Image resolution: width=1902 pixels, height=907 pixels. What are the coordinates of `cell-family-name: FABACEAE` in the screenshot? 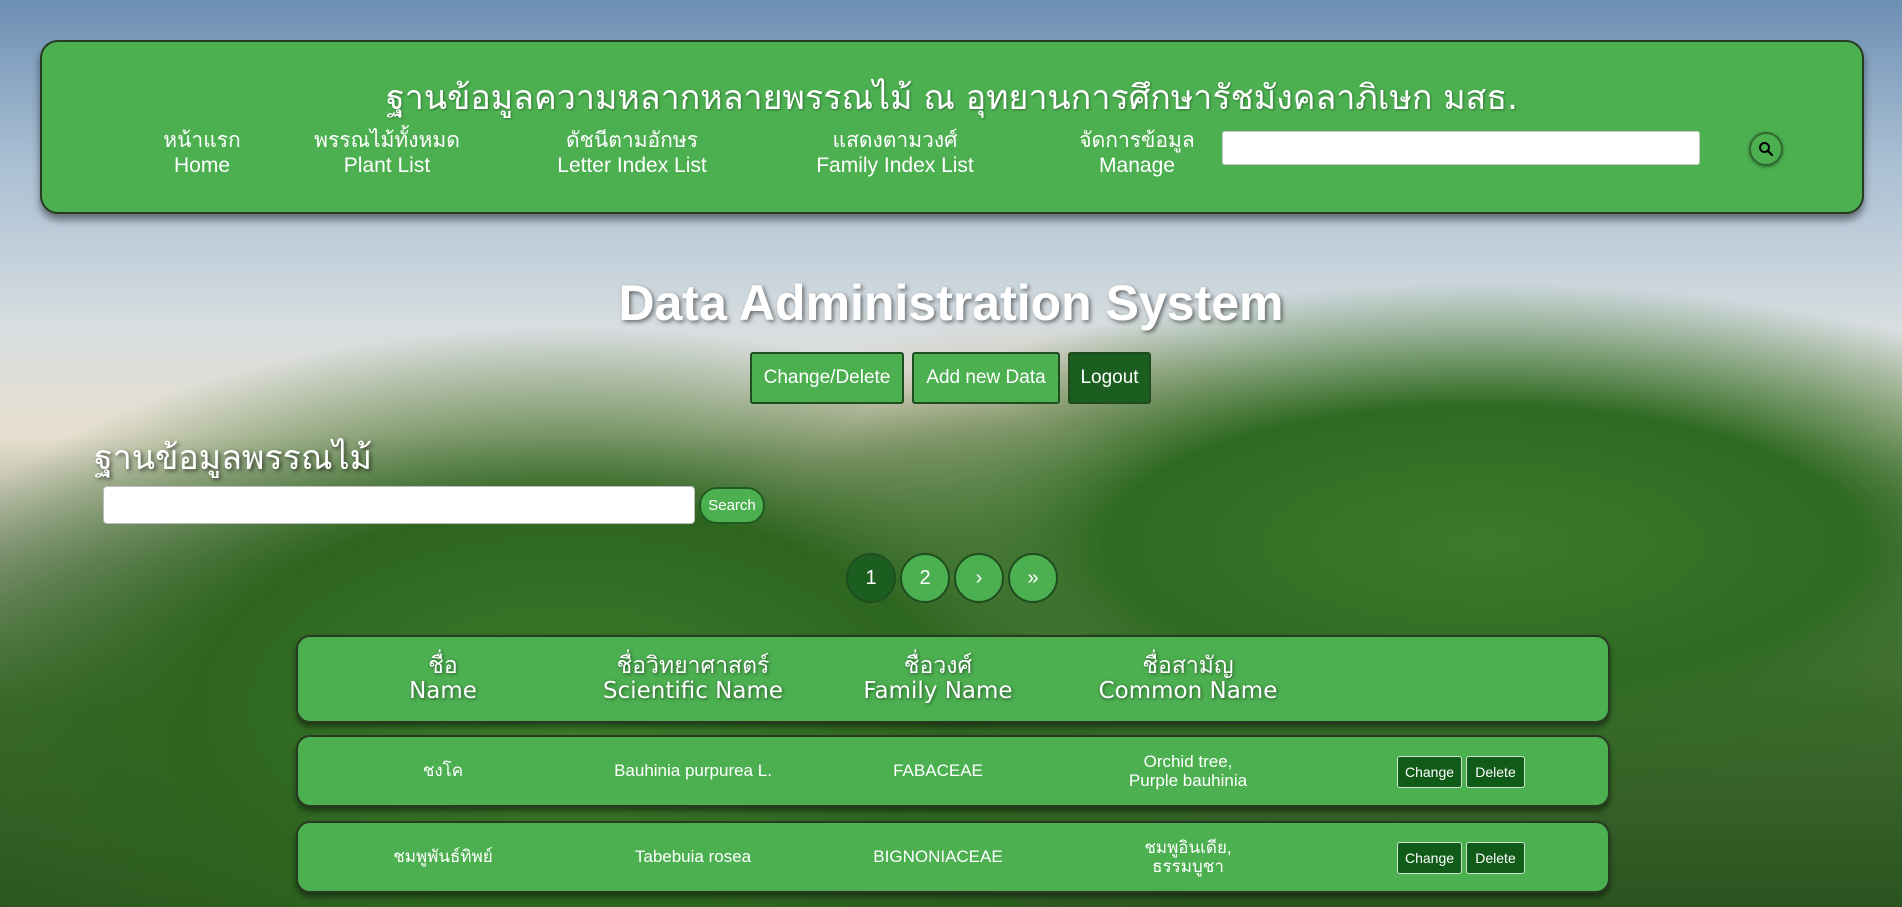 It's located at (938, 770).